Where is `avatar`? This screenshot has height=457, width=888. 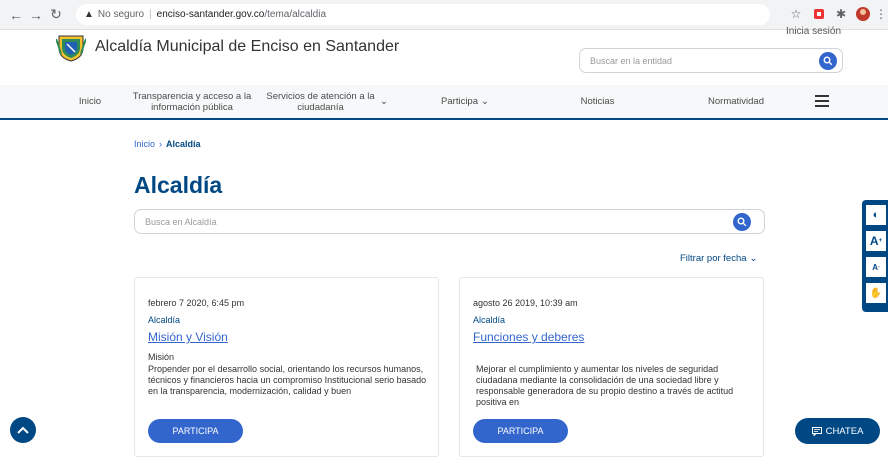 avatar is located at coordinates (863, 14).